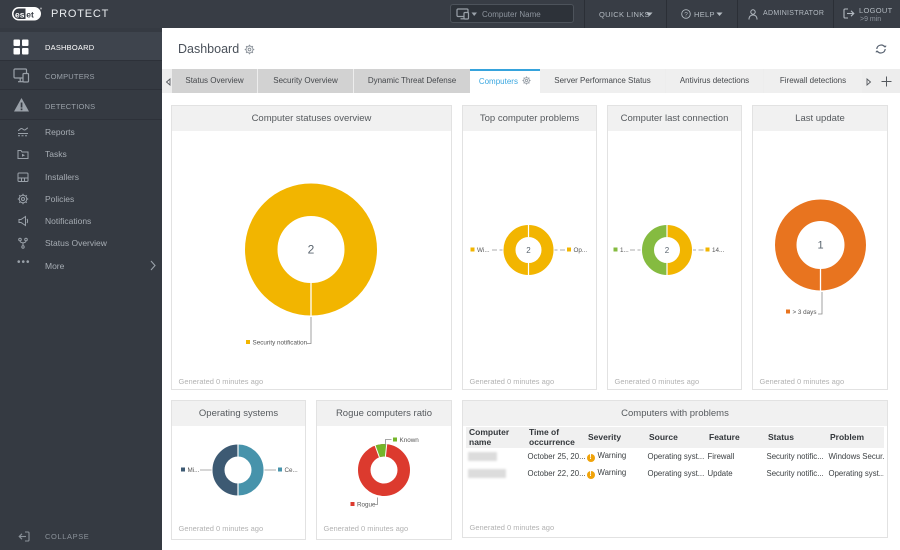 Image resolution: width=900 pixels, height=550 pixels. Describe the element at coordinates (20, 14) in the screenshot. I see `svg-text: es` at that location.